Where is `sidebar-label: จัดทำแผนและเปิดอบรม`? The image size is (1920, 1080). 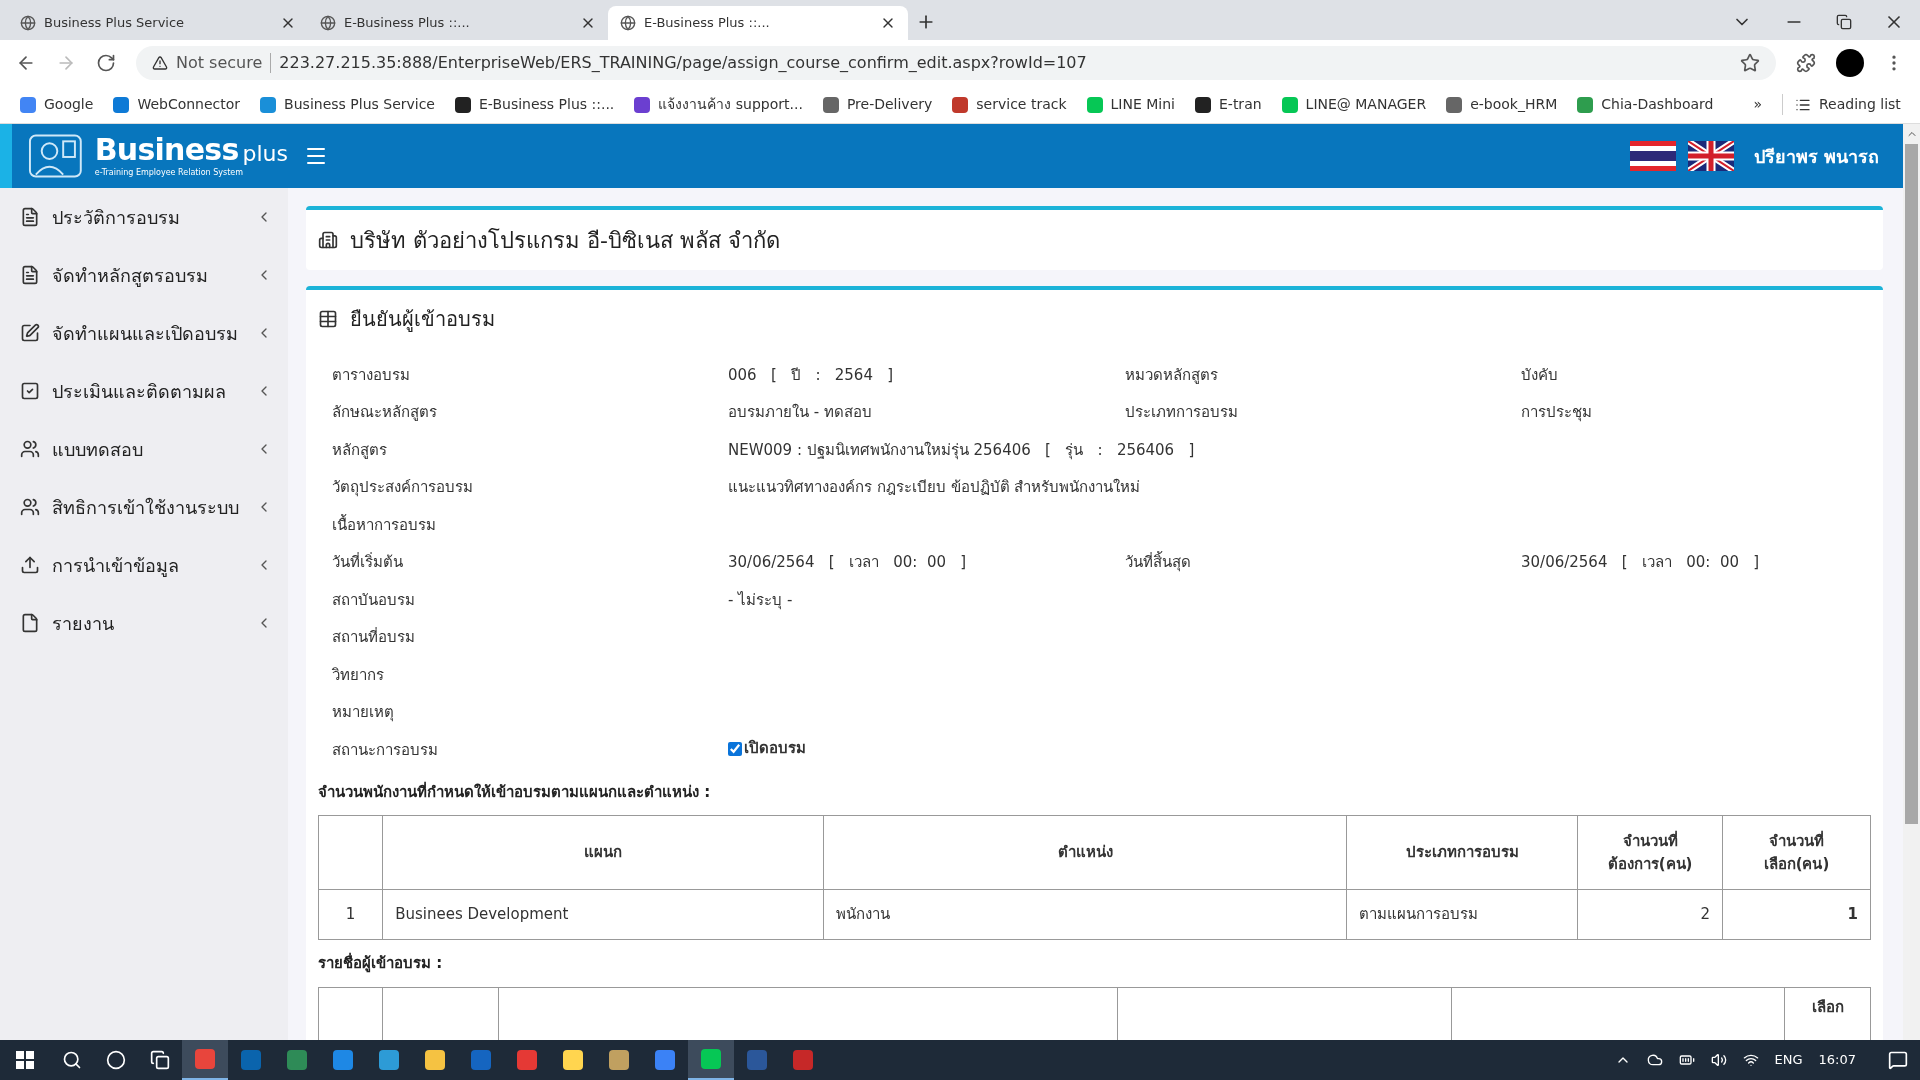 sidebar-label: จัดทำแผนและเปิดอบรม is located at coordinates (145, 333).